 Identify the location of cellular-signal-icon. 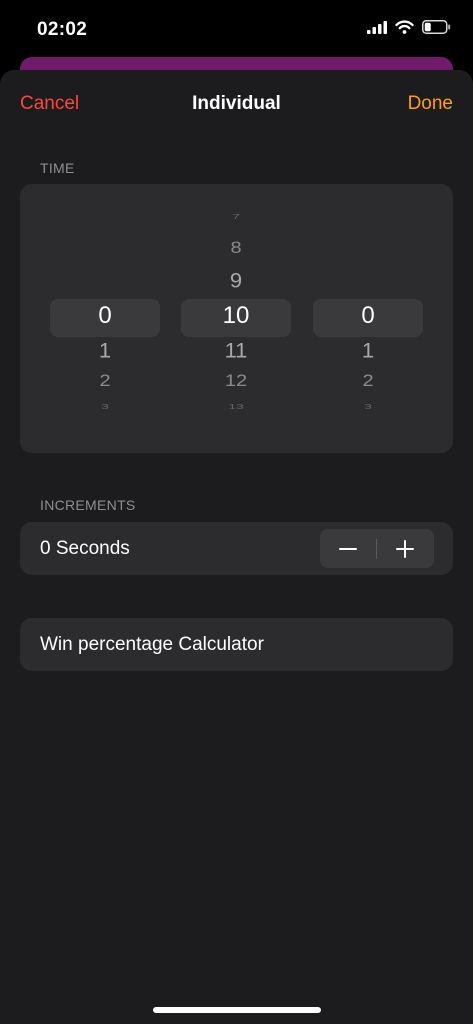
(377, 27).